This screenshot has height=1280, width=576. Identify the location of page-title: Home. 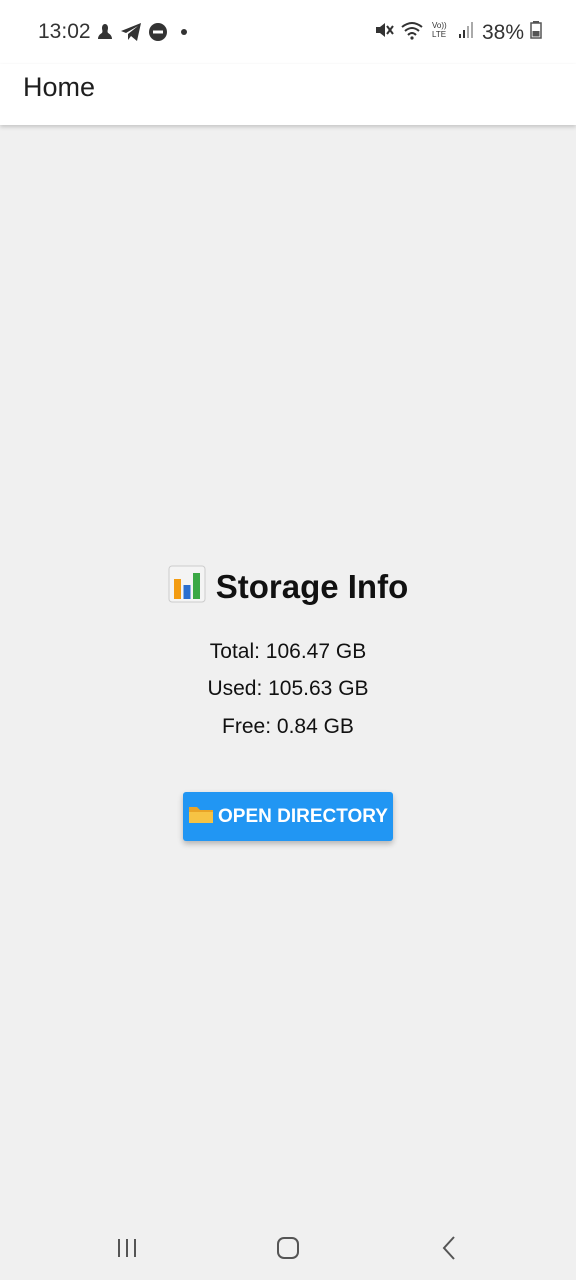
(59, 87).